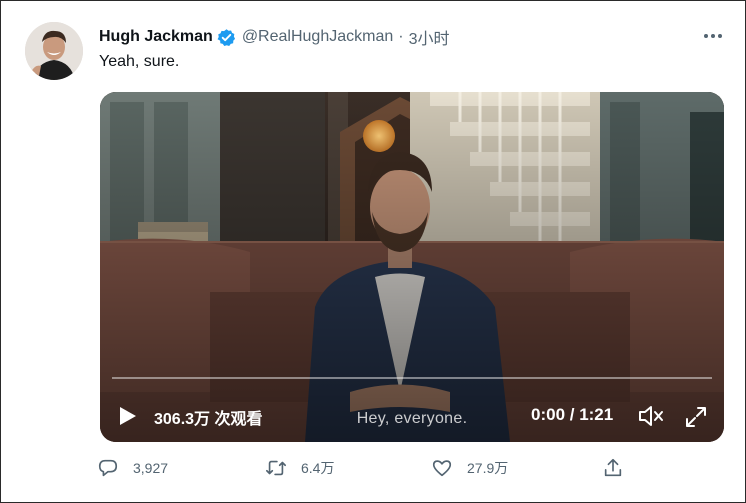 Image resolution: width=746 pixels, height=503 pixels. What do you see at coordinates (108, 468) in the screenshot?
I see `reply-icon` at bounding box center [108, 468].